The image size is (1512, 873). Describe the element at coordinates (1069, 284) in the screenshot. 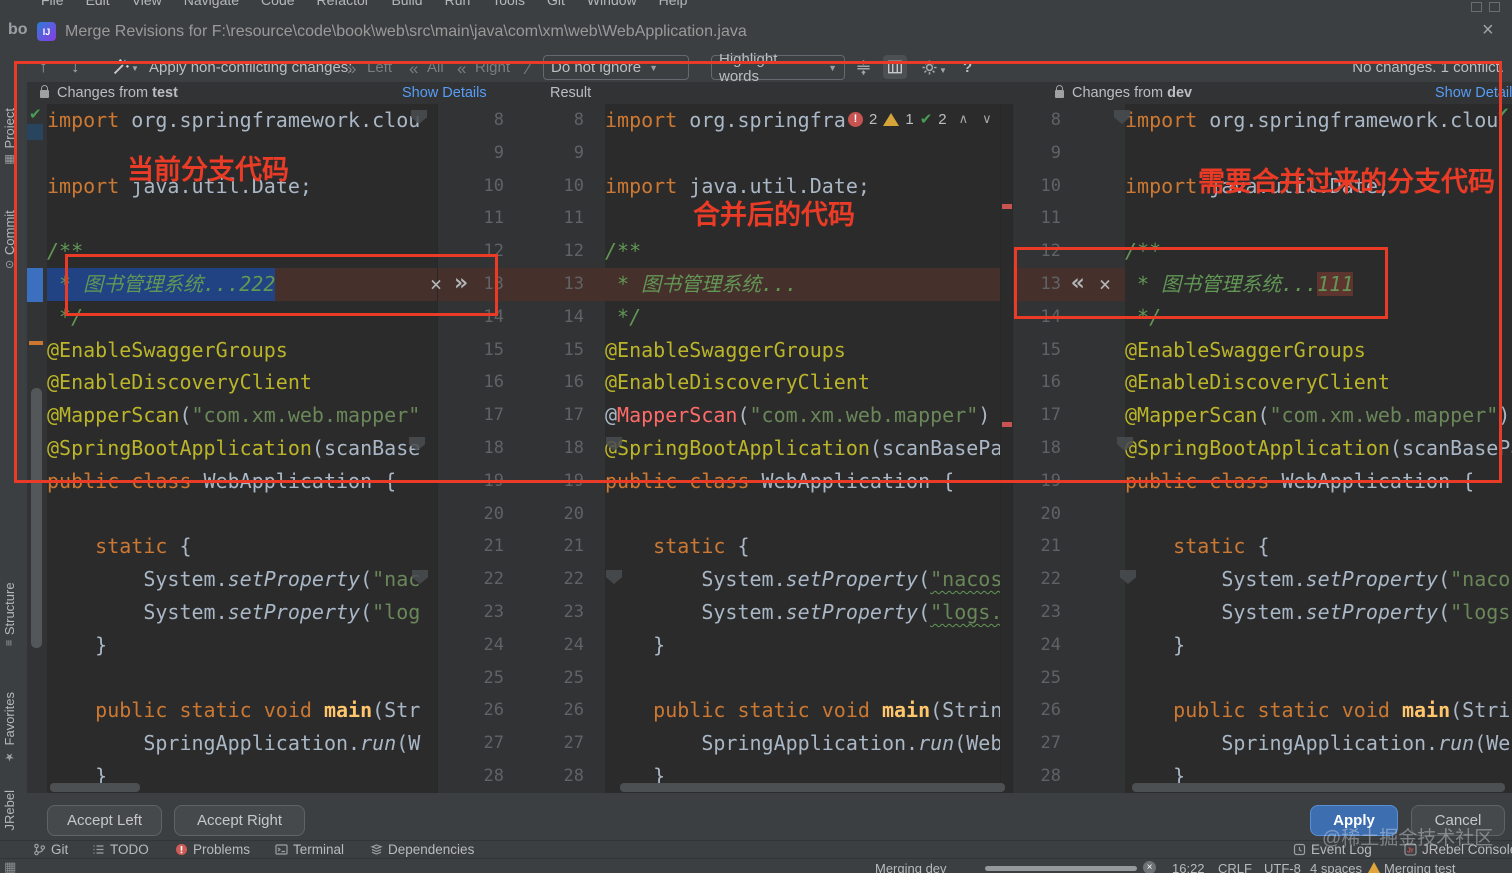

I see `gutter-row: 13 « ×` at that location.